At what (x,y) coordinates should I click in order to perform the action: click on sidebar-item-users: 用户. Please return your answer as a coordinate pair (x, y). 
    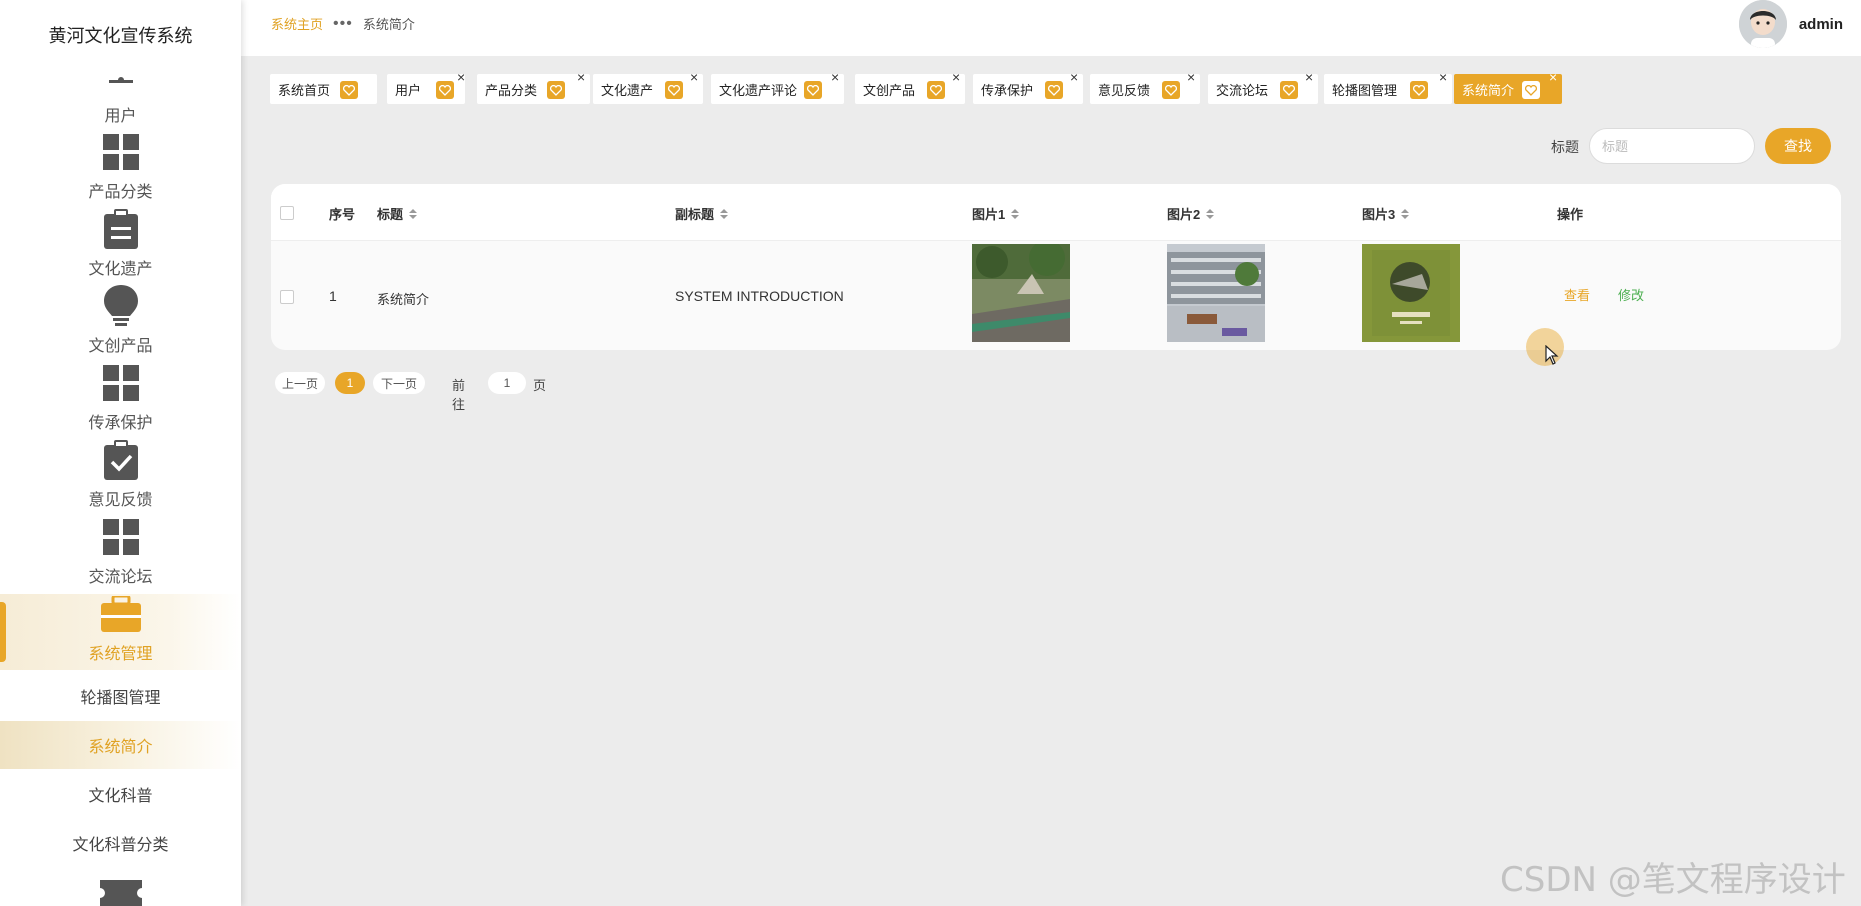
    Looking at the image, I should click on (120, 94).